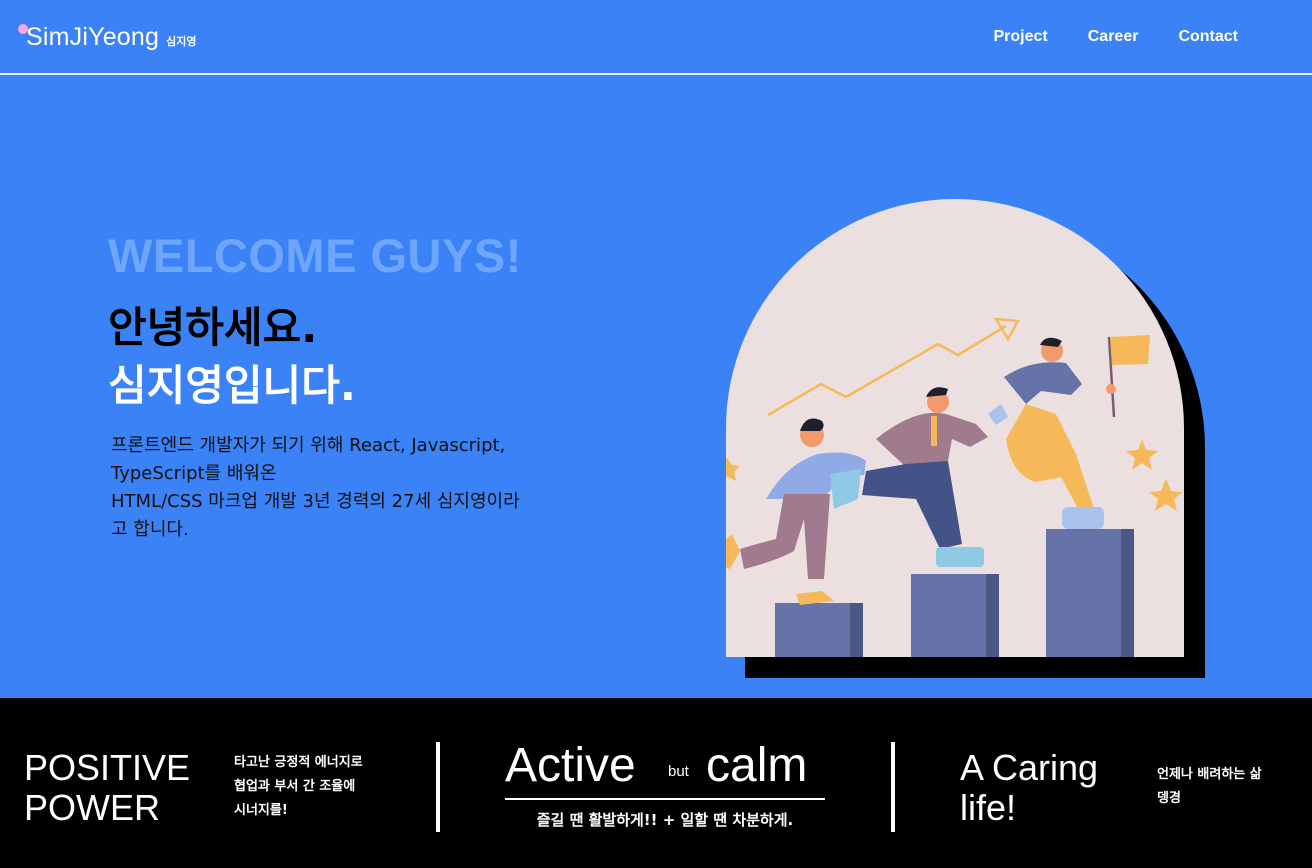 This screenshot has height=868, width=1312. What do you see at coordinates (194, 473) in the screenshot?
I see `intro-line: TypeScript를 배워온` at bounding box center [194, 473].